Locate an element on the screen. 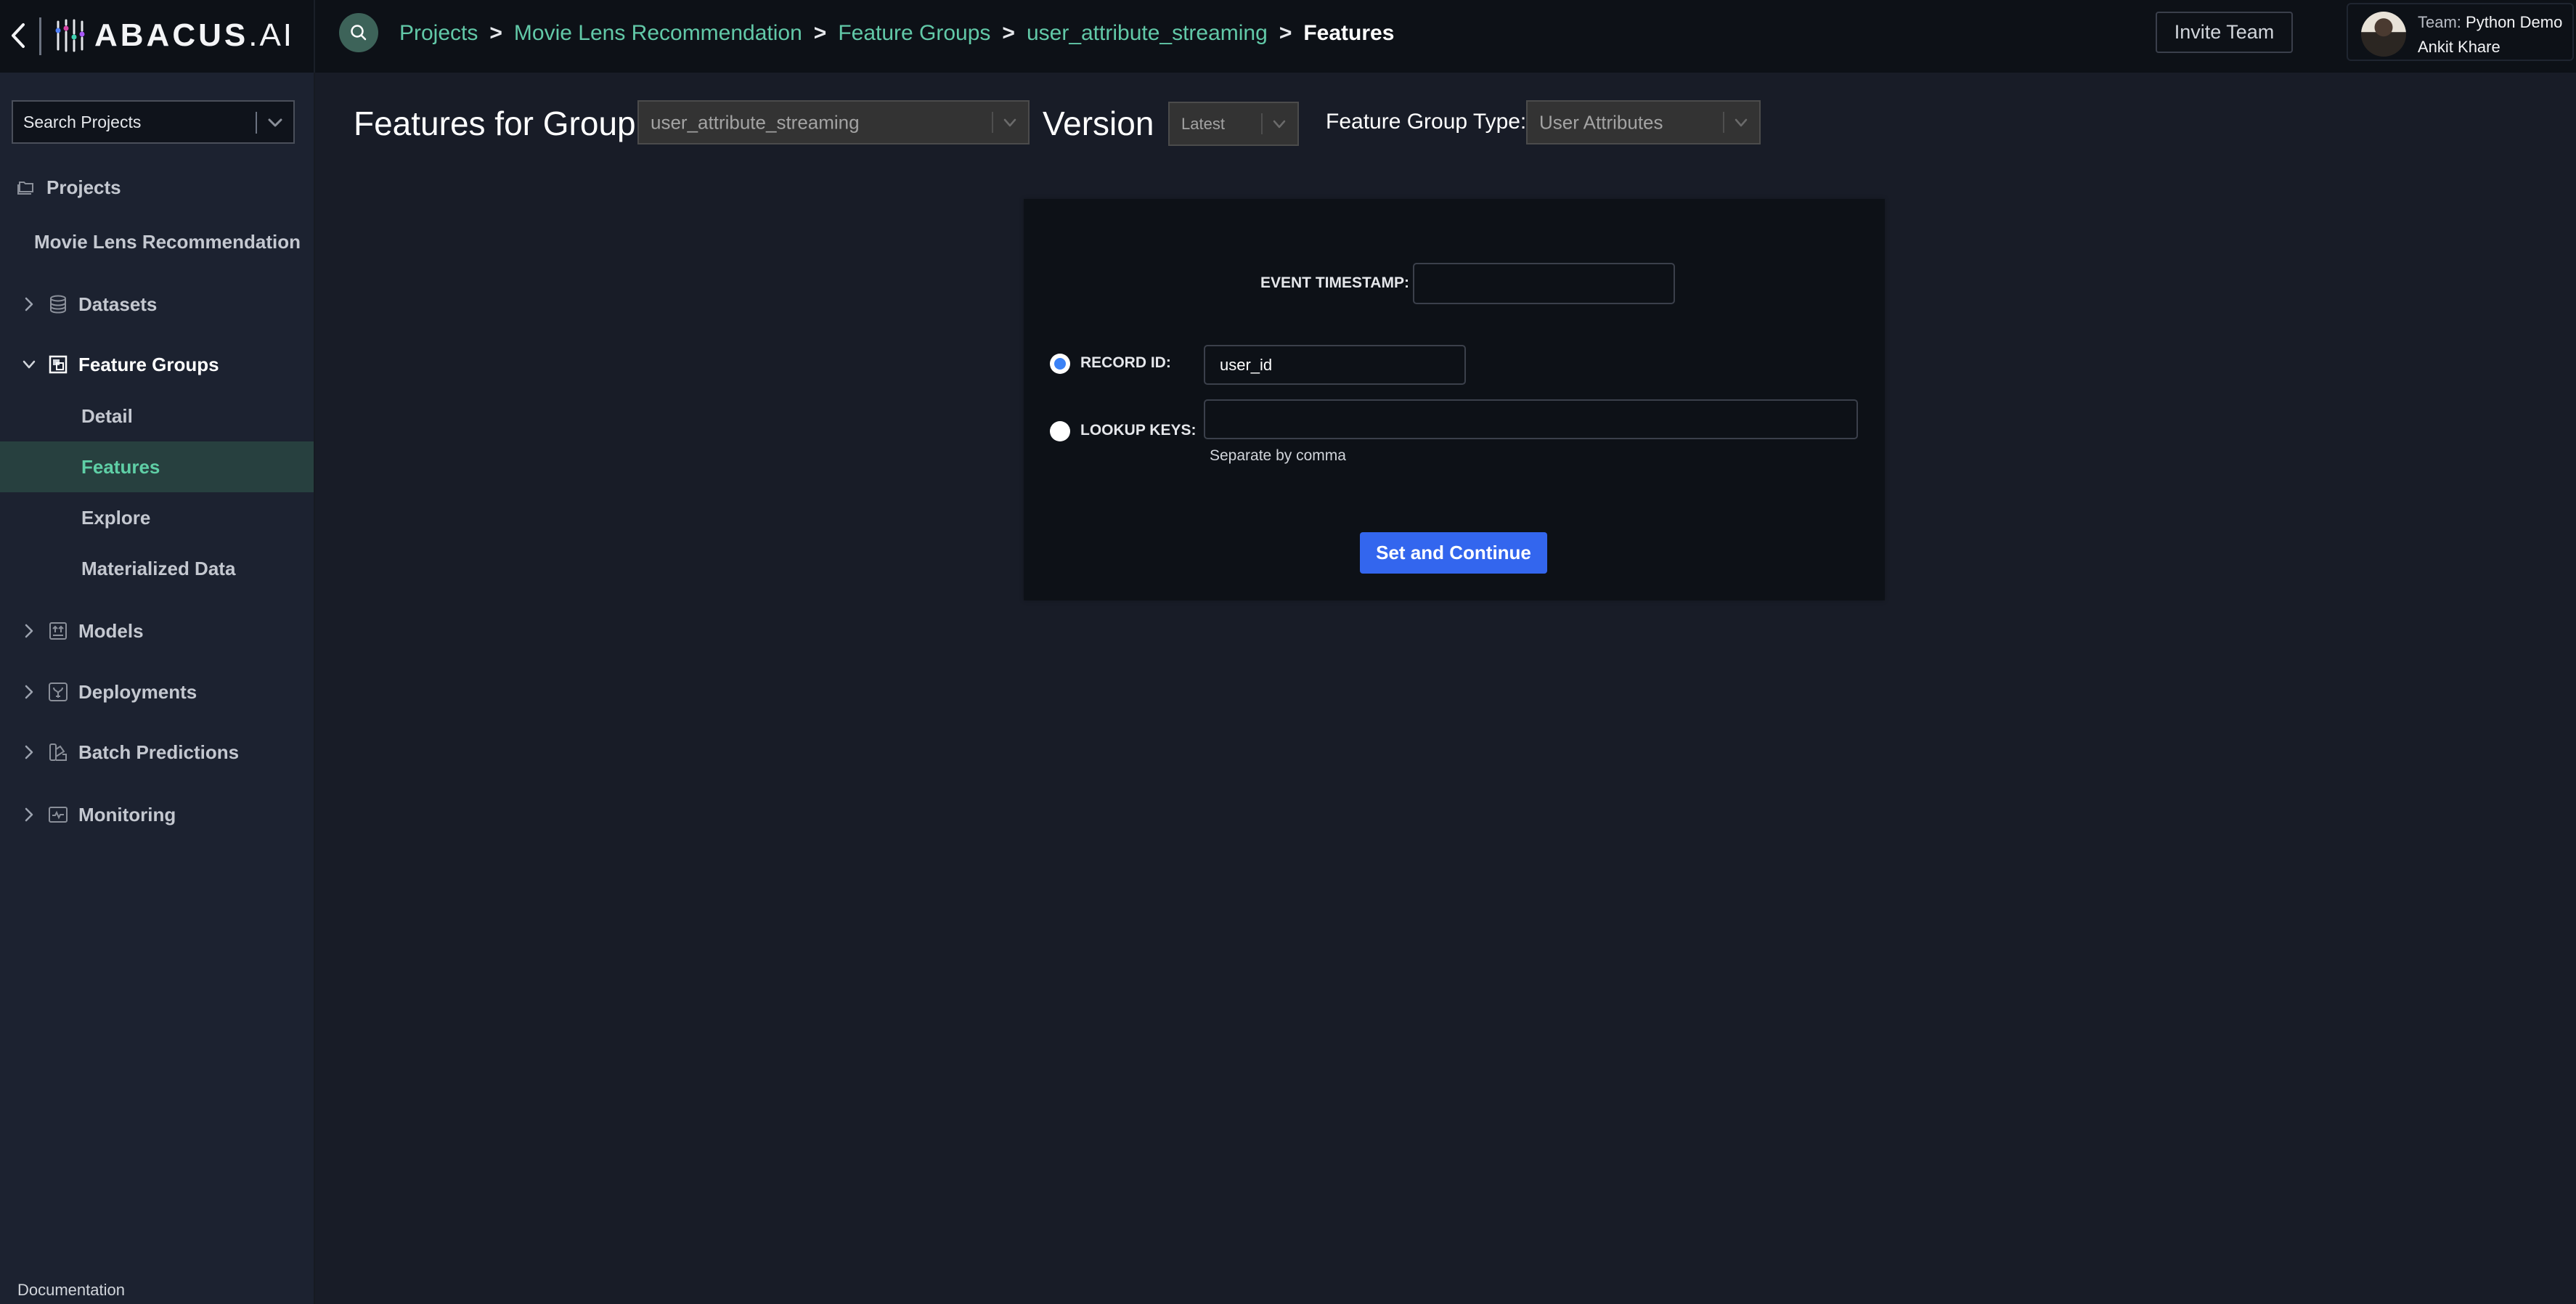 The image size is (2576, 1304). user-menu: Team: Python Demo Ankit Khare is located at coordinates (2460, 32).